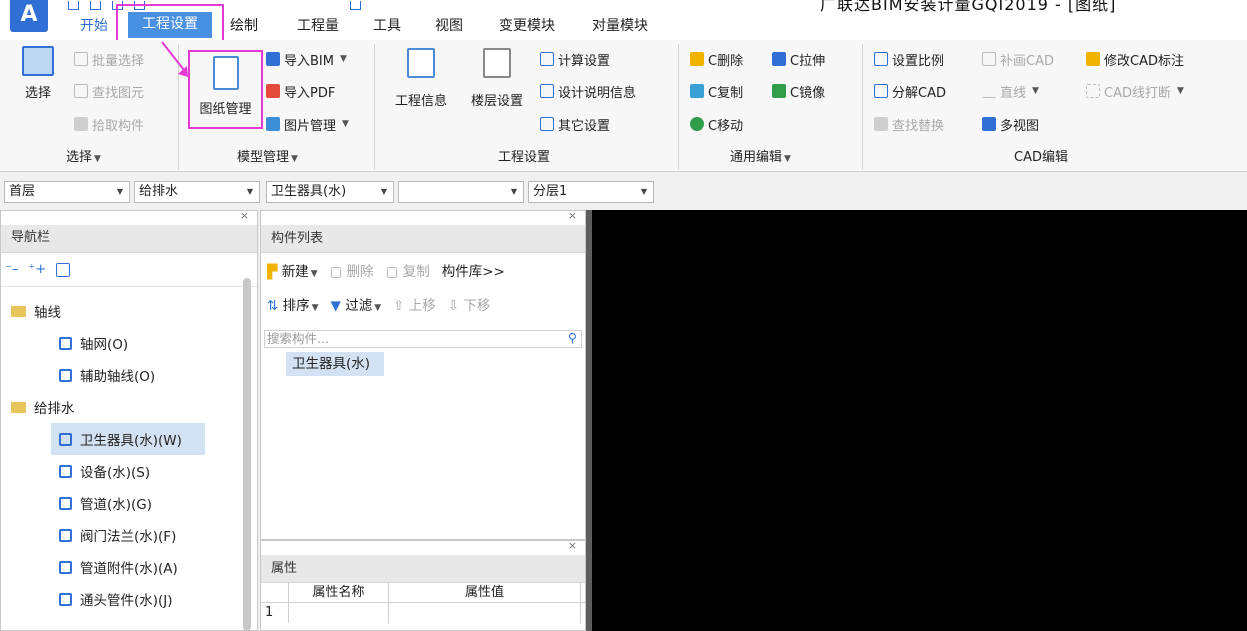 Image resolution: width=1247 pixels, height=631 pixels. What do you see at coordinates (103, 375) in the screenshot?
I see `nav-item: 辅助轴线(O)` at bounding box center [103, 375].